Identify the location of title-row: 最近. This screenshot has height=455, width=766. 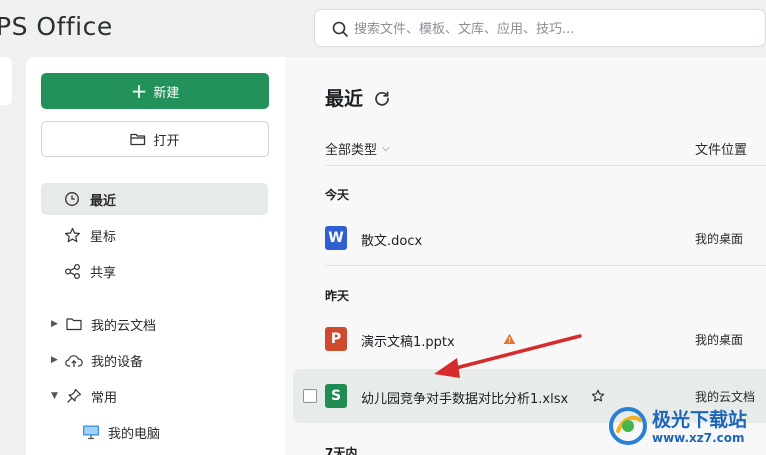
(358, 97).